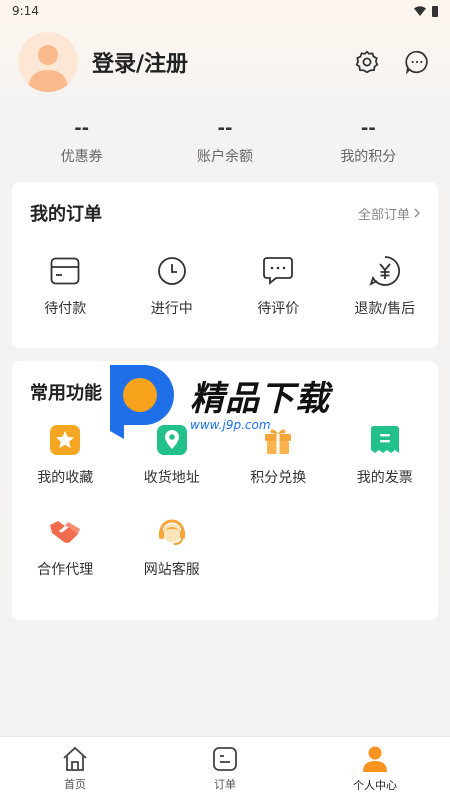 This screenshot has height=800, width=450. What do you see at coordinates (172, 271) in the screenshot?
I see `clock-icon` at bounding box center [172, 271].